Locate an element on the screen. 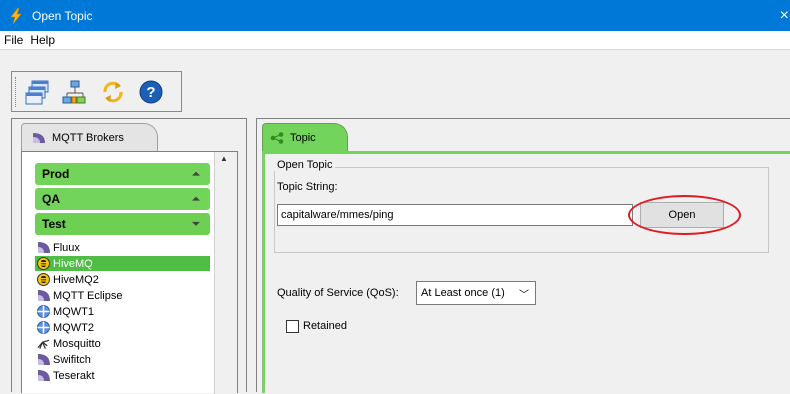 This screenshot has width=790, height=394. tab-topic: Topic is located at coordinates (305, 137).